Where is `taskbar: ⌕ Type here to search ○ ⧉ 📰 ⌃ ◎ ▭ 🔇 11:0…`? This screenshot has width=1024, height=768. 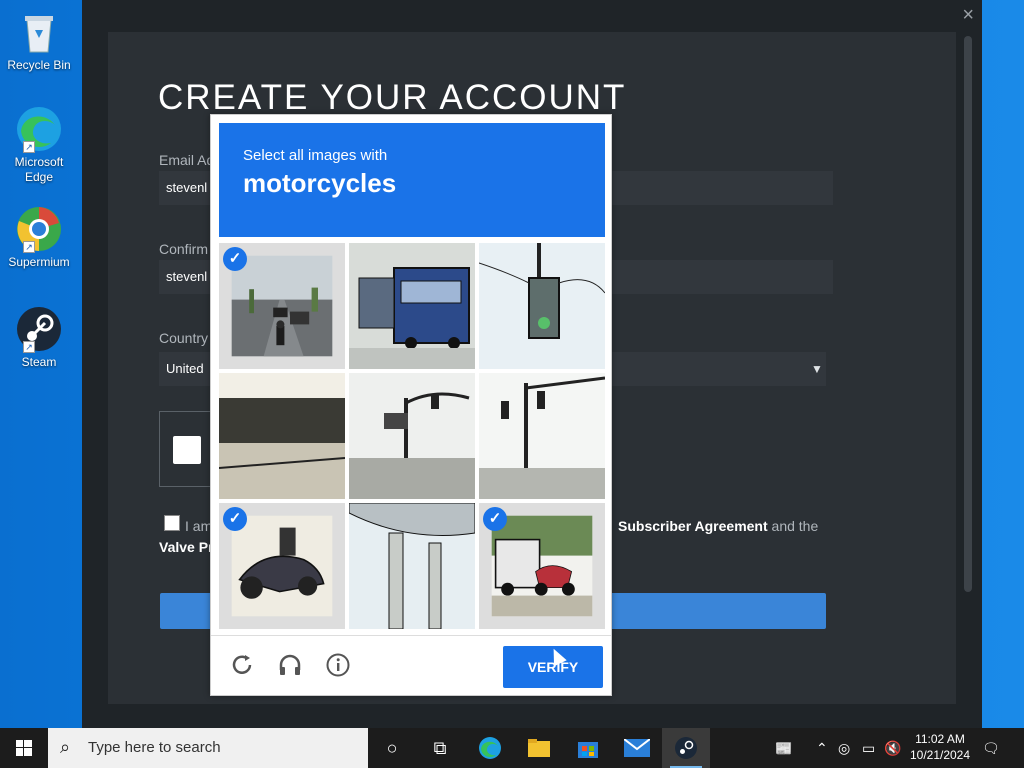 taskbar: ⌕ Type here to search ○ ⧉ 📰 ⌃ ◎ ▭ 🔇 11:0… is located at coordinates (512, 748).